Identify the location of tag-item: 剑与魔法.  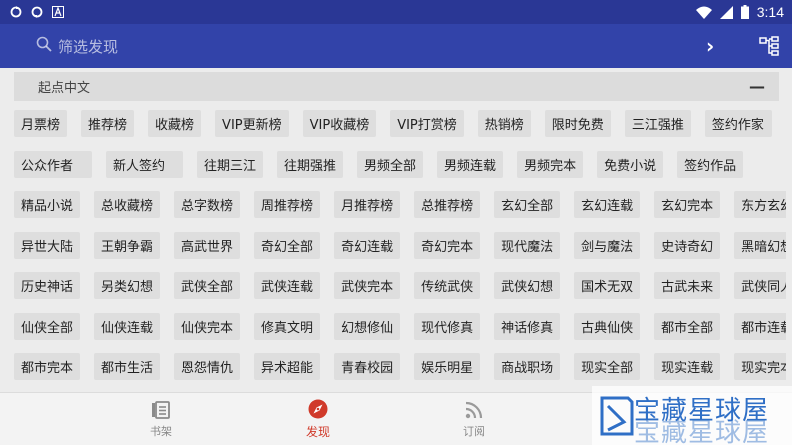
(607, 245).